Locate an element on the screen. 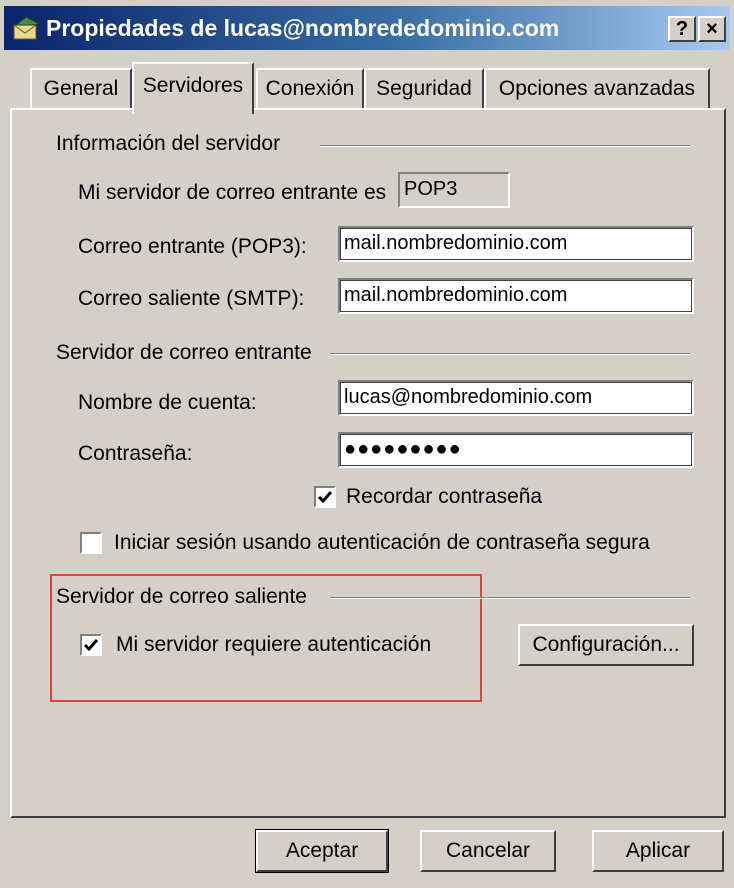  tab-servidores: Servidores is located at coordinates (193, 88).